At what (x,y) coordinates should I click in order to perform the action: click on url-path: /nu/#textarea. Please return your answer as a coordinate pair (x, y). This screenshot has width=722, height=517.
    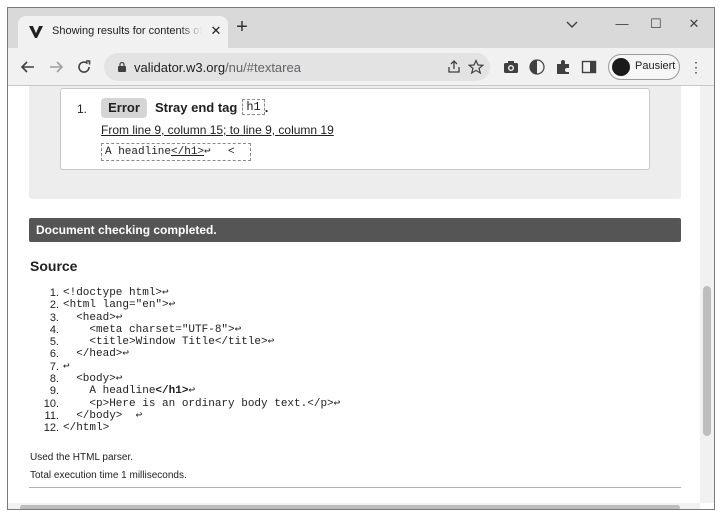
    Looking at the image, I should click on (263, 67).